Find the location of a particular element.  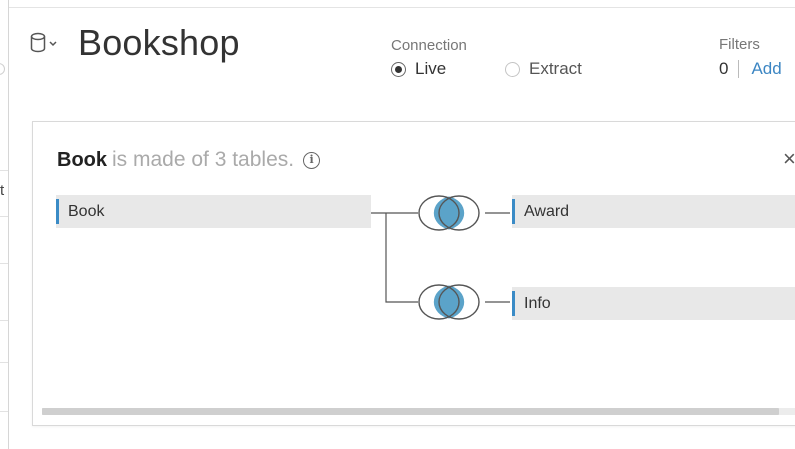

database-icon is located at coordinates (45, 43).